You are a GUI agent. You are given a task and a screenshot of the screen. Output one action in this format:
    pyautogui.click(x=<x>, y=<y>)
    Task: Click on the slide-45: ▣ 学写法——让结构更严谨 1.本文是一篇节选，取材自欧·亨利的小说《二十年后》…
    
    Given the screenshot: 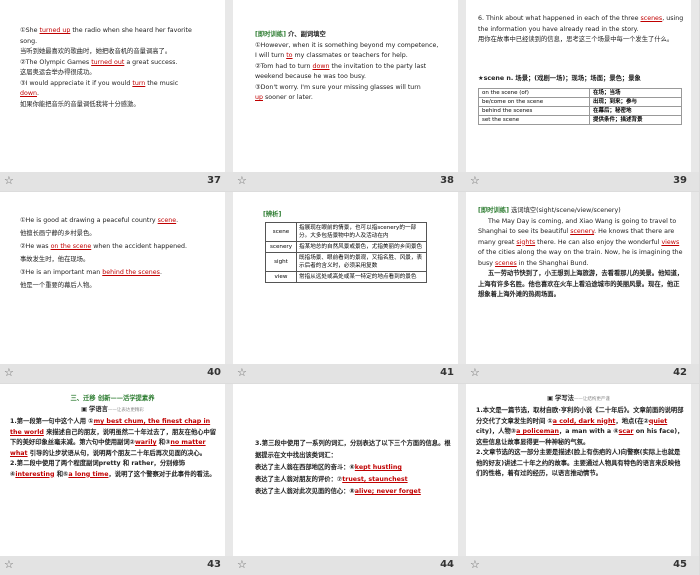 What is the action you would take?
    pyautogui.click(x=578, y=470)
    